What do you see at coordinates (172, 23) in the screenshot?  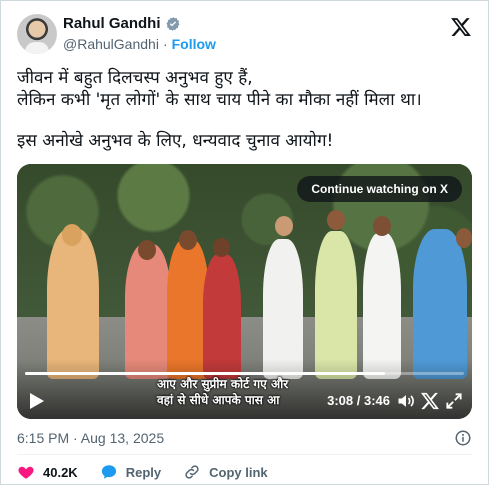 I see `verified-badge-icon` at bounding box center [172, 23].